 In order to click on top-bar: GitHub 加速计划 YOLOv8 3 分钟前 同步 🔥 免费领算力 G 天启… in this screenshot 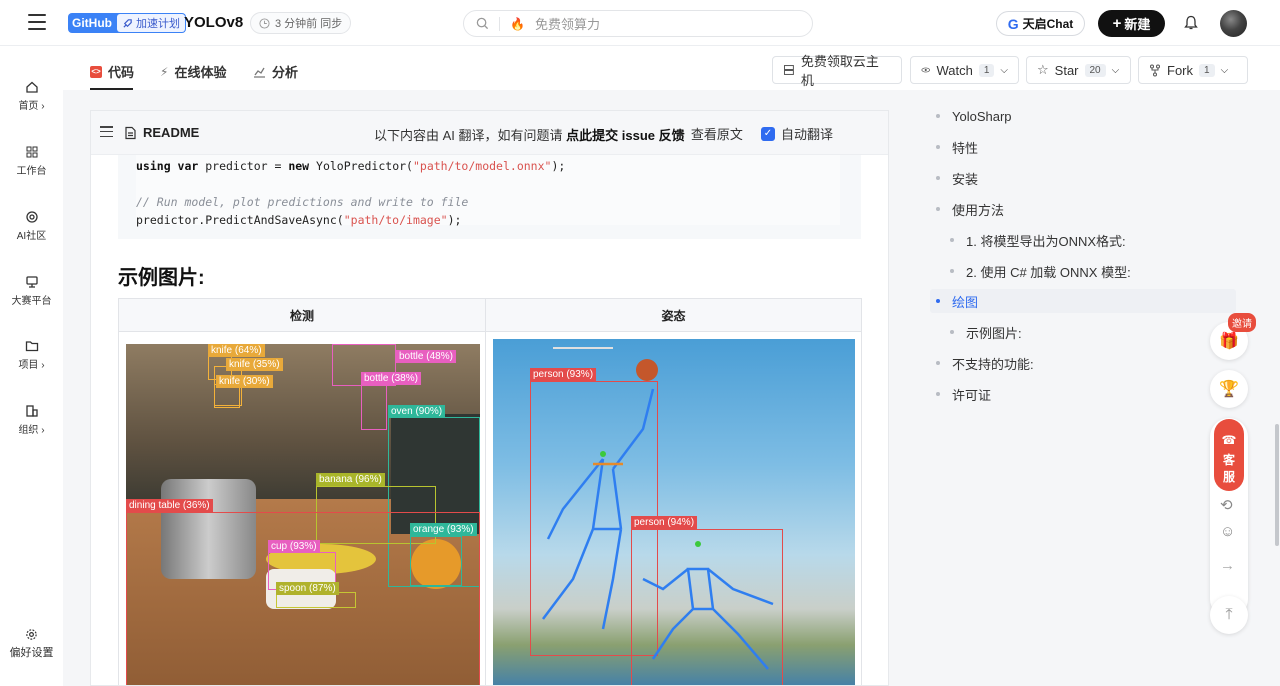, I will do `click(640, 23)`.